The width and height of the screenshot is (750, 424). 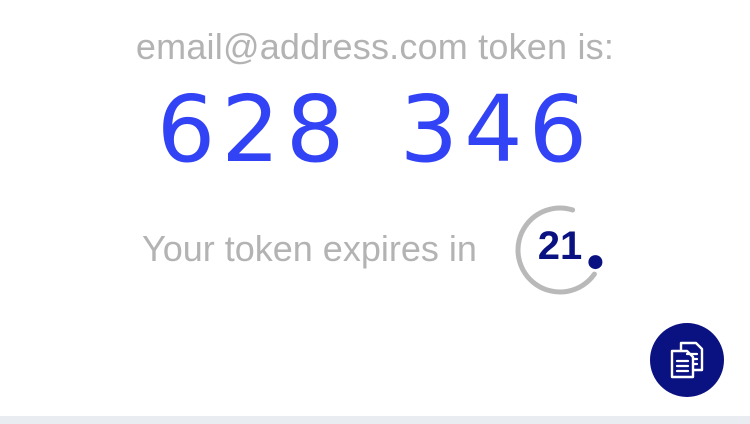 What do you see at coordinates (309, 248) in the screenshot?
I see `expiry-label: Your token expires in` at bounding box center [309, 248].